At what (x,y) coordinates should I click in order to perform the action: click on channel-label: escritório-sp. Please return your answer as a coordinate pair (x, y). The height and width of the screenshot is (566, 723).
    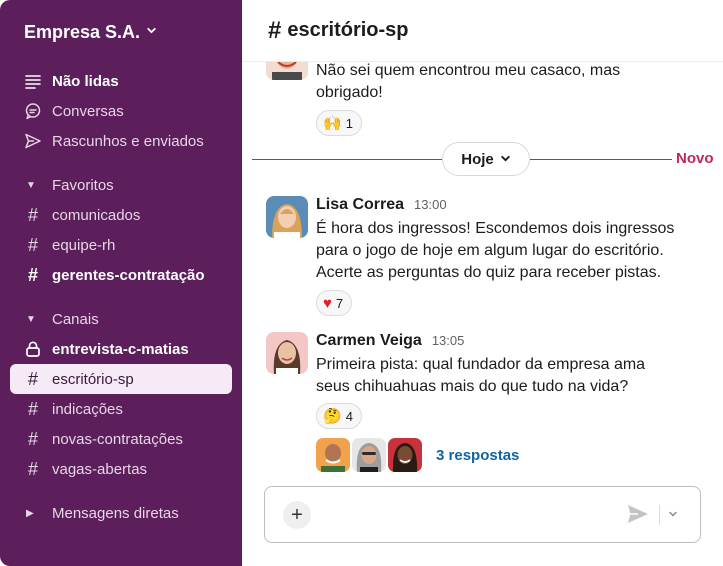
    Looking at the image, I should click on (93, 379).